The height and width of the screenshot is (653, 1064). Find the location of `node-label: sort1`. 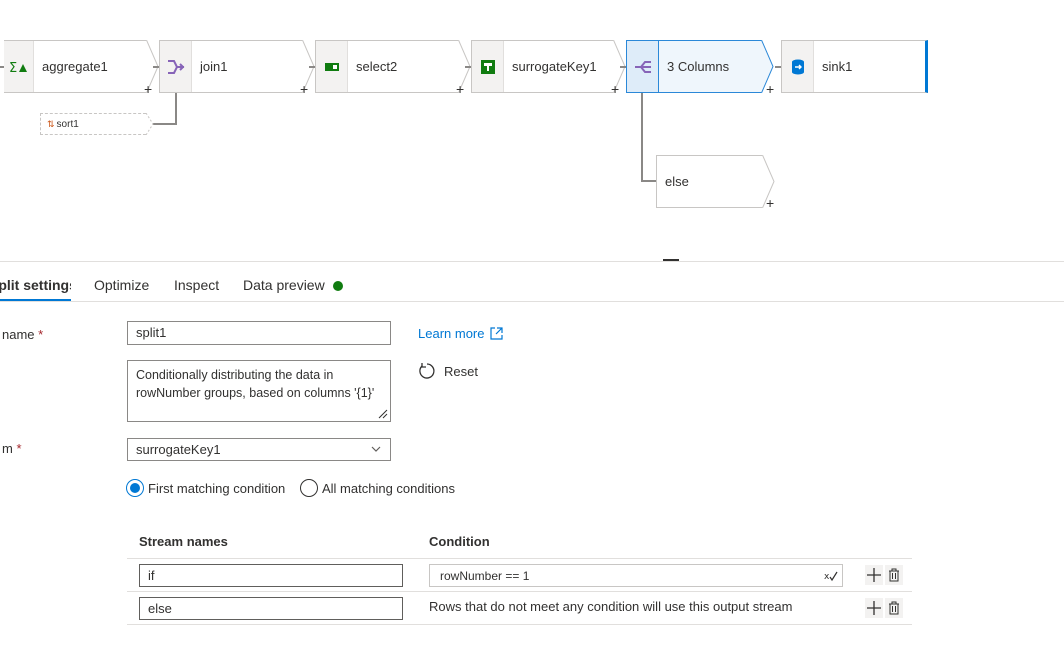

node-label: sort1 is located at coordinates (67, 124).